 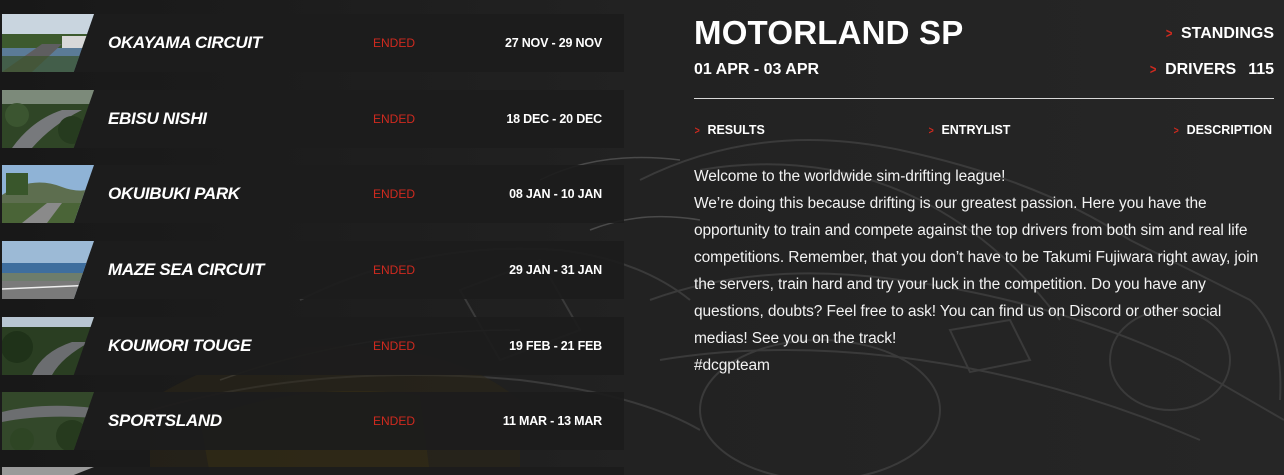 I want to click on tab-description: > DESCRIPTION, so click(x=1222, y=130).